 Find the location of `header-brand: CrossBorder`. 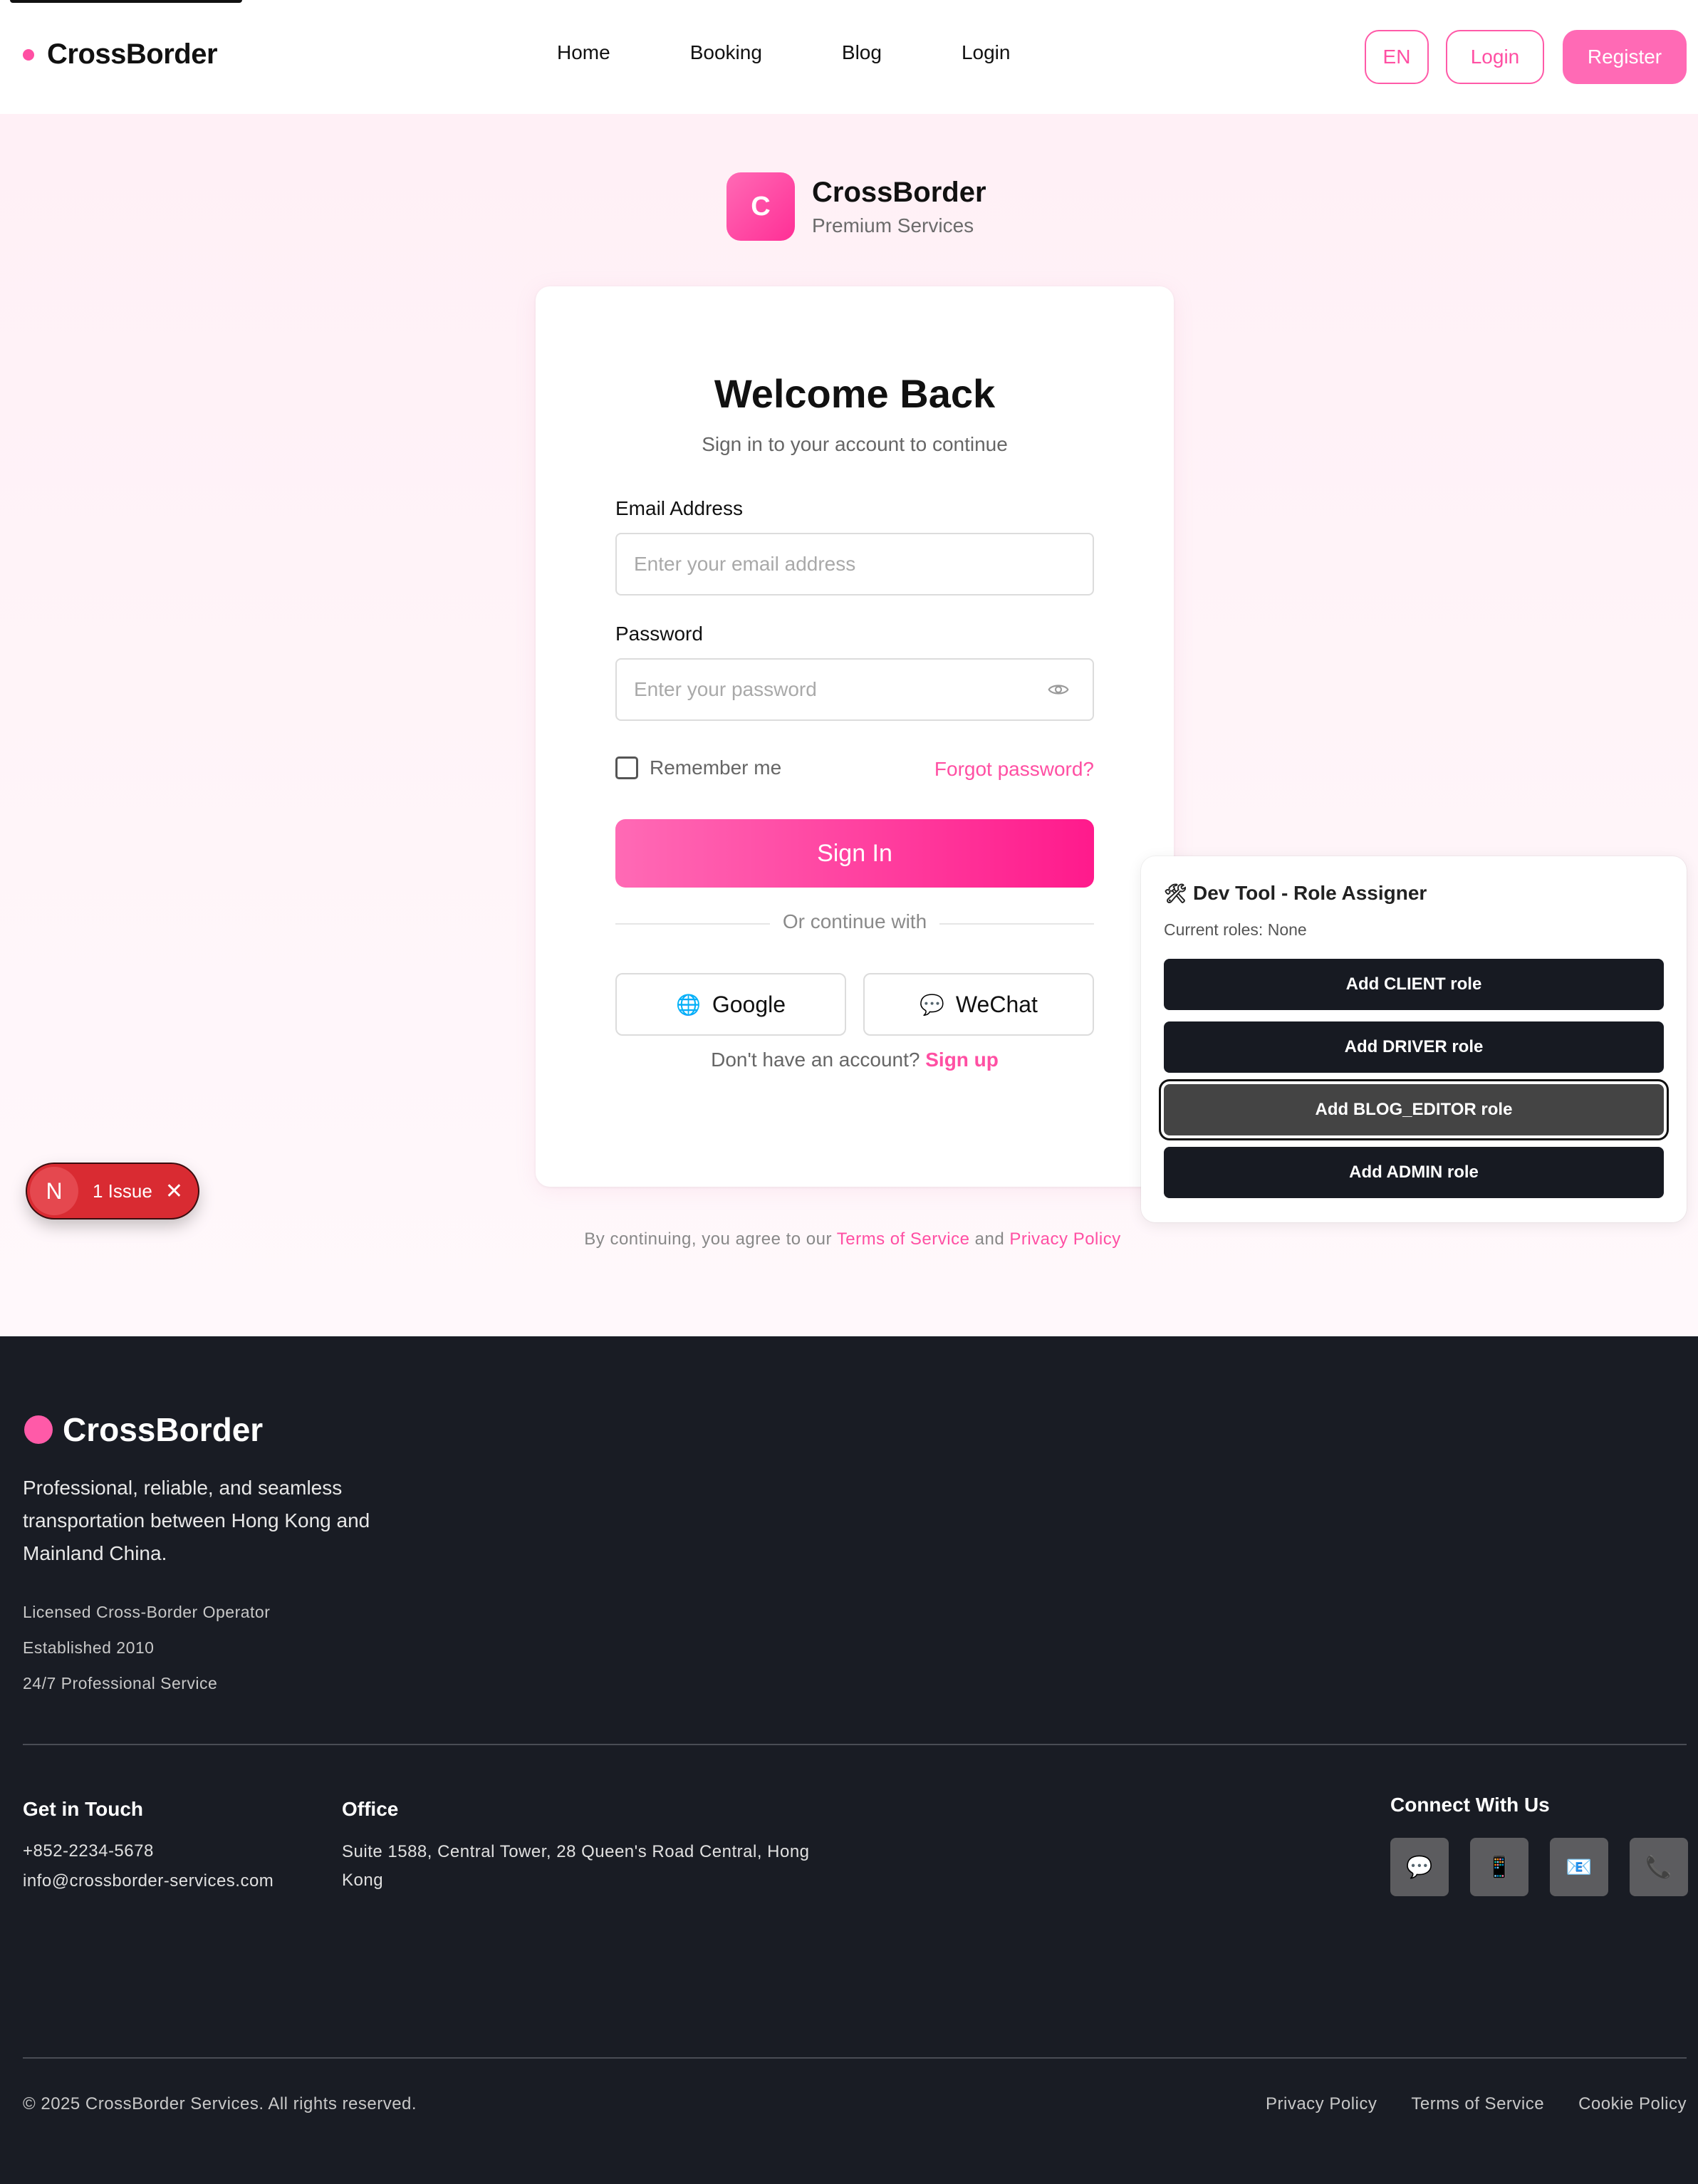

header-brand: CrossBorder is located at coordinates (120, 54).